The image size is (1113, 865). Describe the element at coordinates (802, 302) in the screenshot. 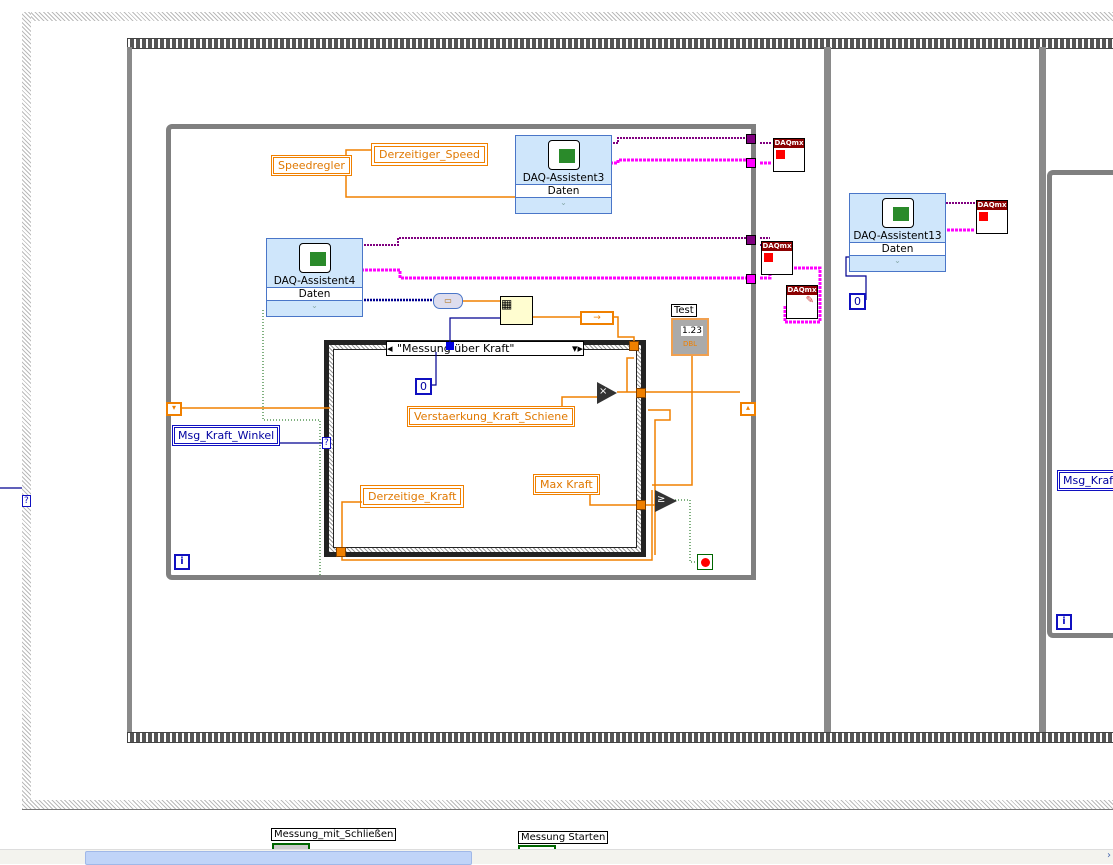

I see `daqmx-clear-task: DAQmx ✎` at that location.